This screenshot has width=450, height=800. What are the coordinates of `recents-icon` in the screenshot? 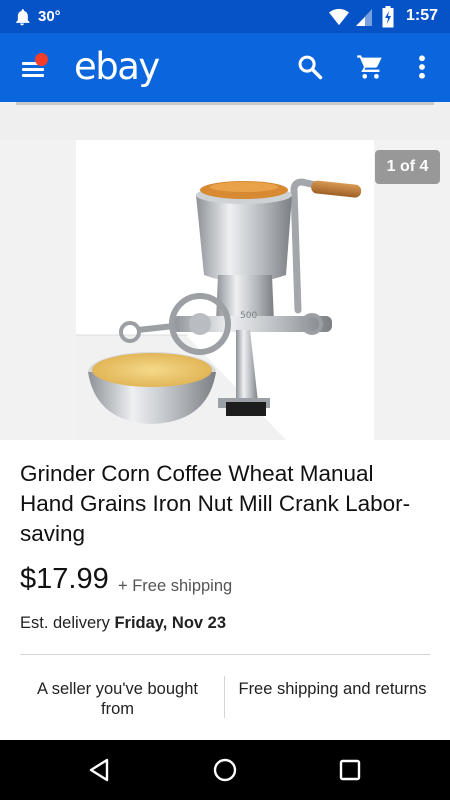 It's located at (350, 770).